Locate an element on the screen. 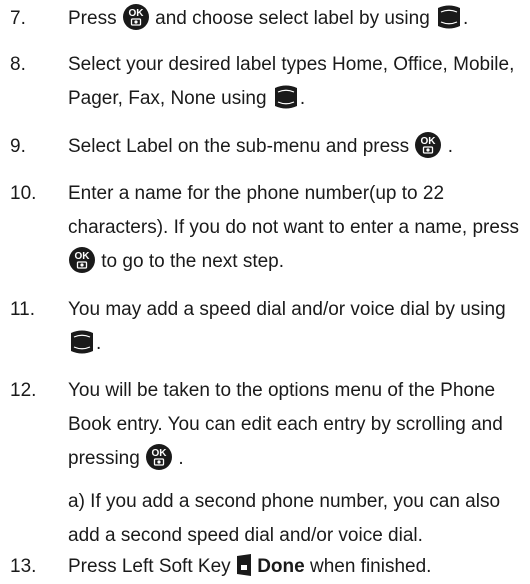 The image size is (530, 584). step-number: 12. is located at coordinates (23, 390).